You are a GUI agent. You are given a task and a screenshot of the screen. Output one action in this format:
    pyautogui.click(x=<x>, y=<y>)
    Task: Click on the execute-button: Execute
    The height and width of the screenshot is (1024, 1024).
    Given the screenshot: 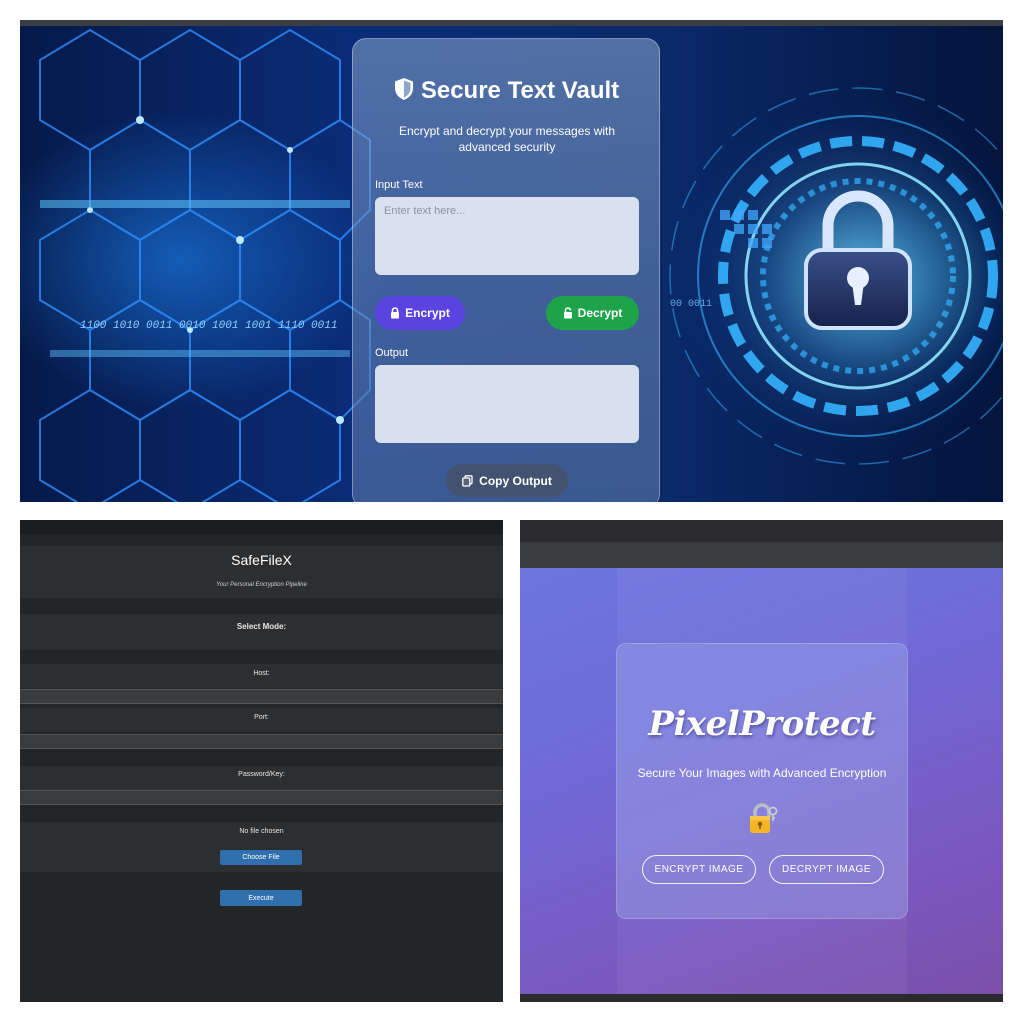 What is the action you would take?
    pyautogui.click(x=261, y=898)
    